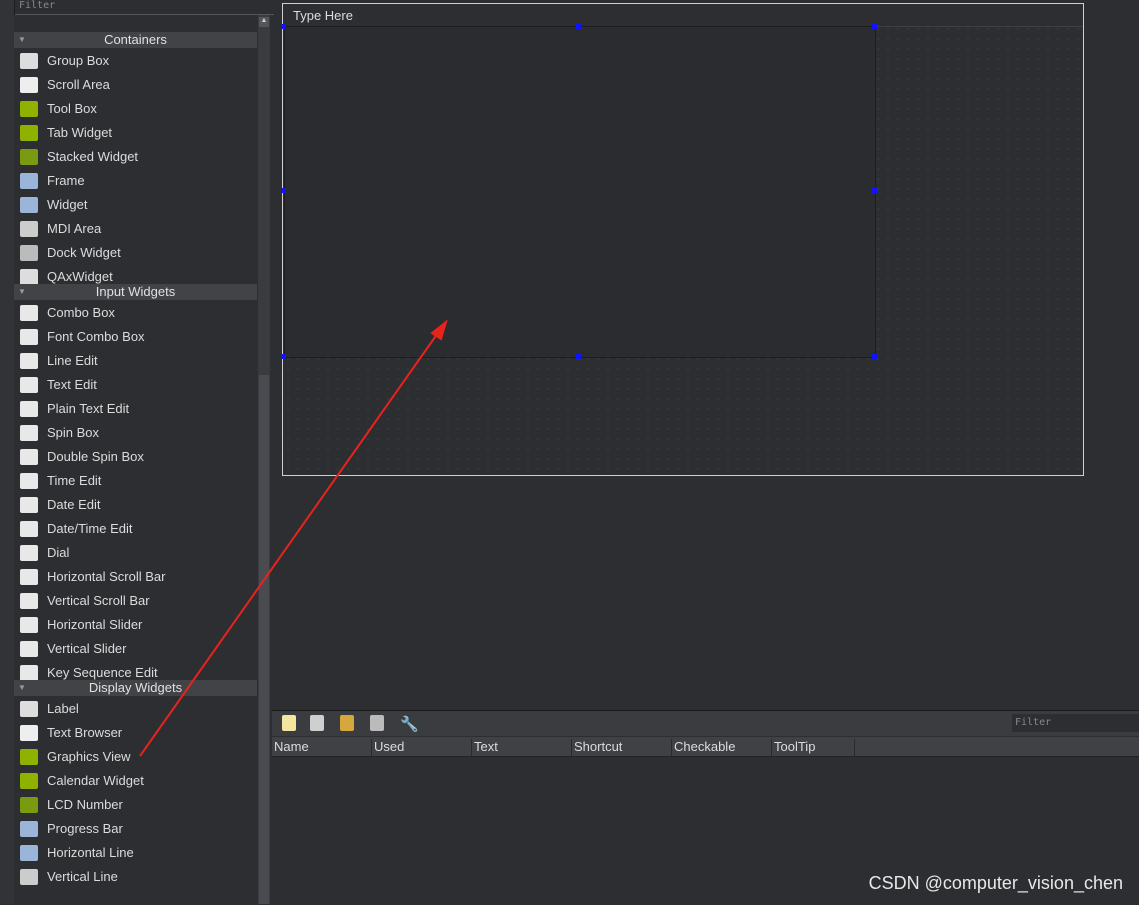  Describe the element at coordinates (995, 883) in the screenshot. I see `watermark: CSDN @computer_vision_chen` at that location.